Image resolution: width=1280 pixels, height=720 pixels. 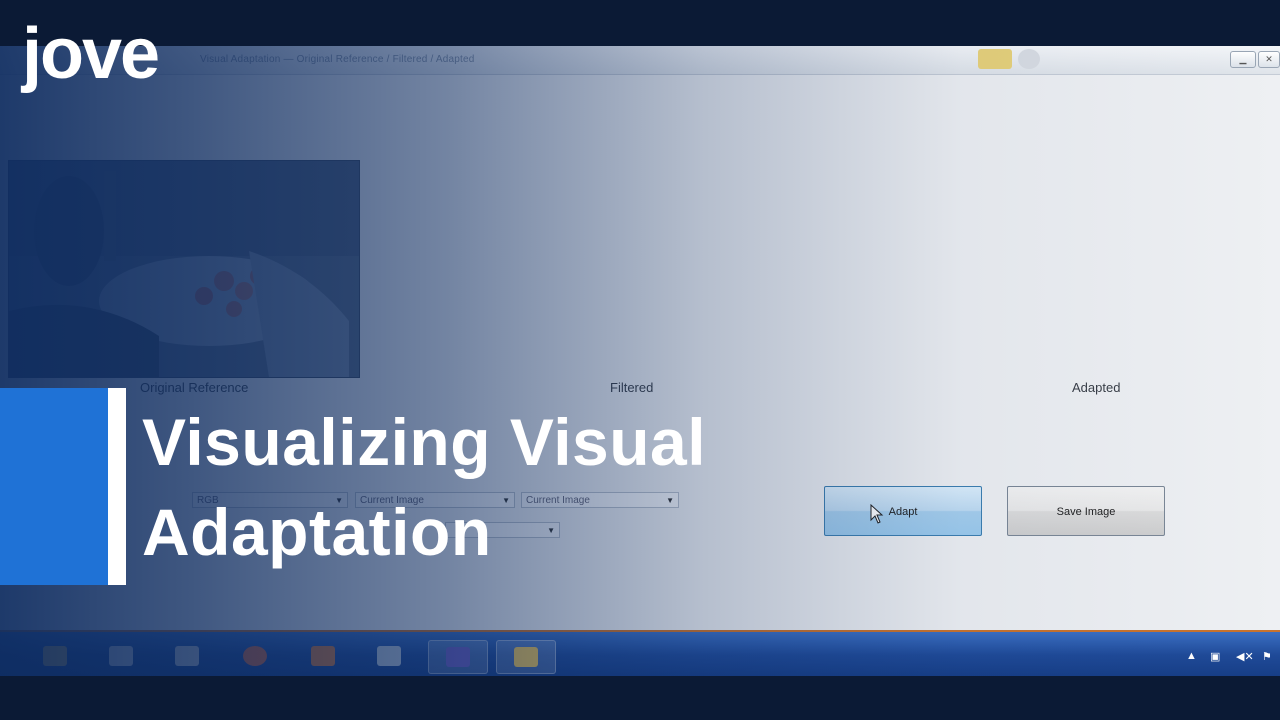 I want to click on title-divider-bar, so click(x=117, y=486).